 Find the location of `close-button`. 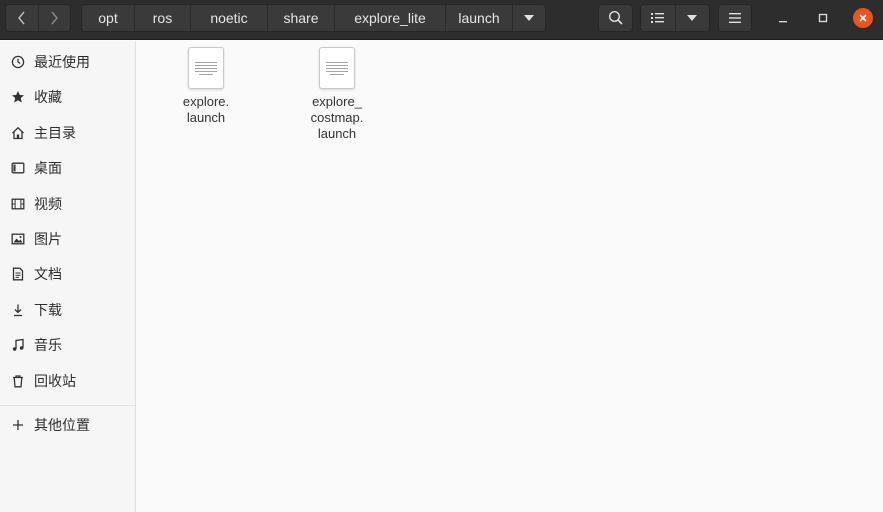

close-button is located at coordinates (863, 18).